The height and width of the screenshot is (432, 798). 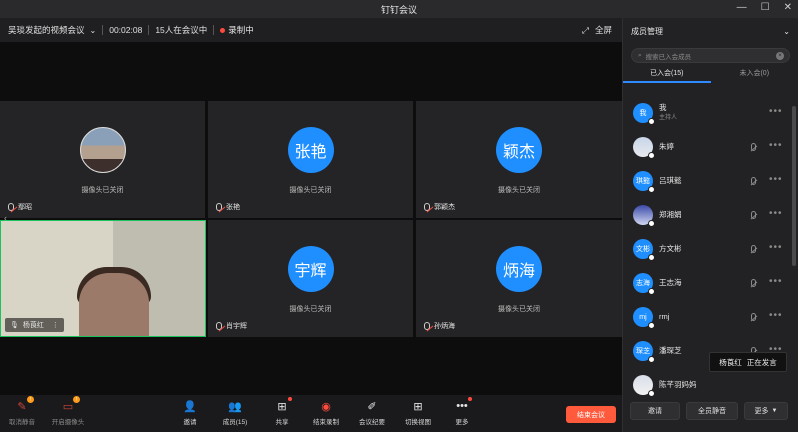 What do you see at coordinates (712, 411) in the screenshot?
I see `mute-all-button: 全员静音` at bounding box center [712, 411].